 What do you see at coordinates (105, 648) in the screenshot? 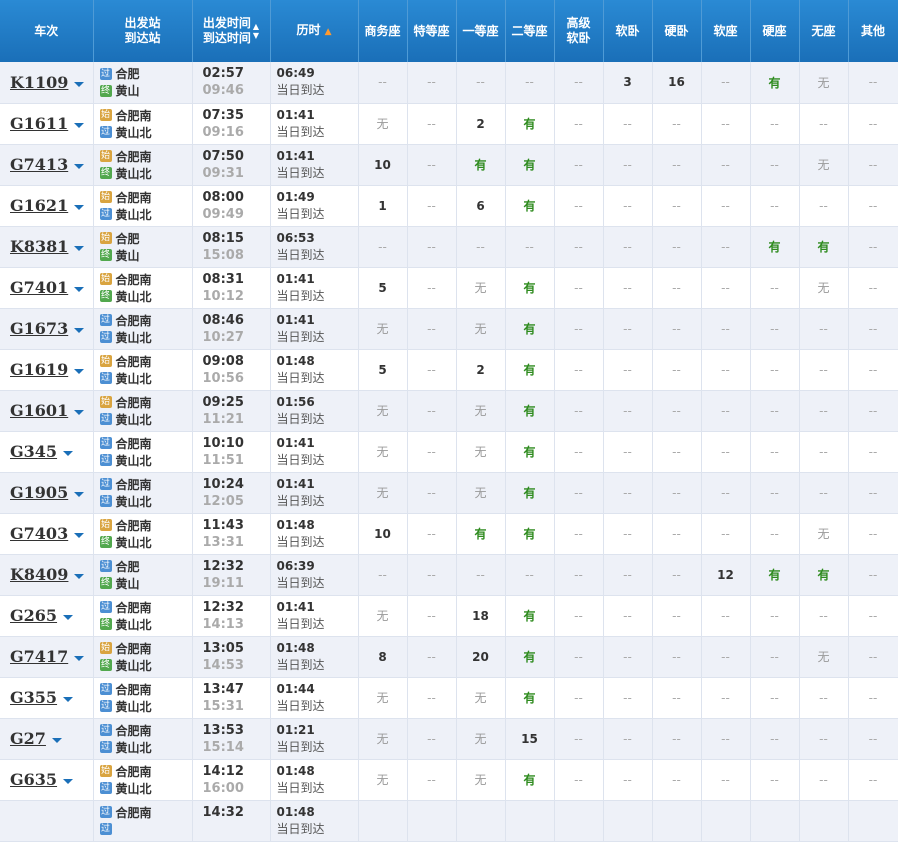
I see `start-station-icon: 始` at bounding box center [105, 648].